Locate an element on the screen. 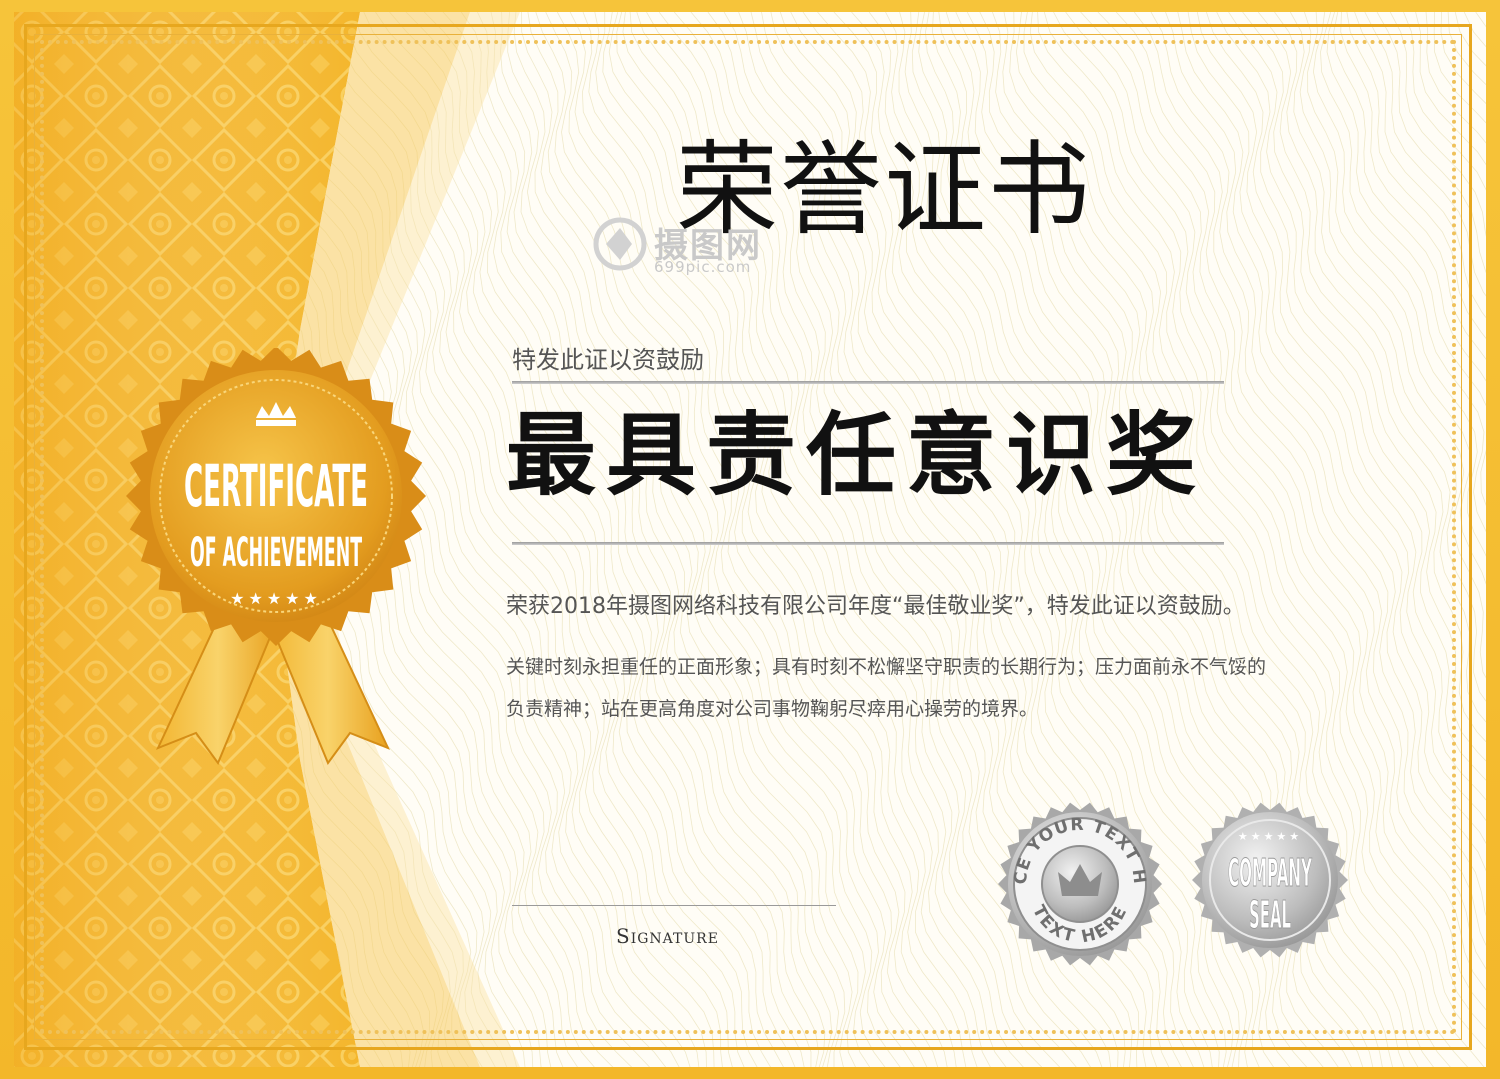  stamp2-line2: SEAL is located at coordinates (1270, 915).